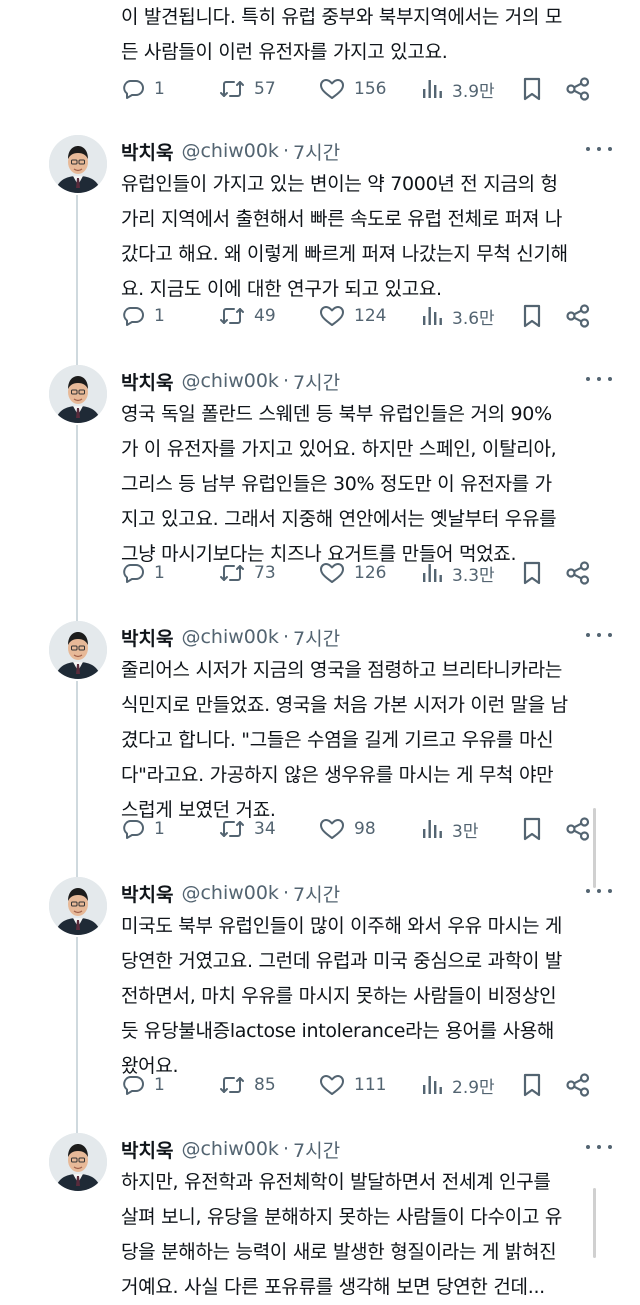  I want to click on views-button: 3.6만, so click(458, 316).